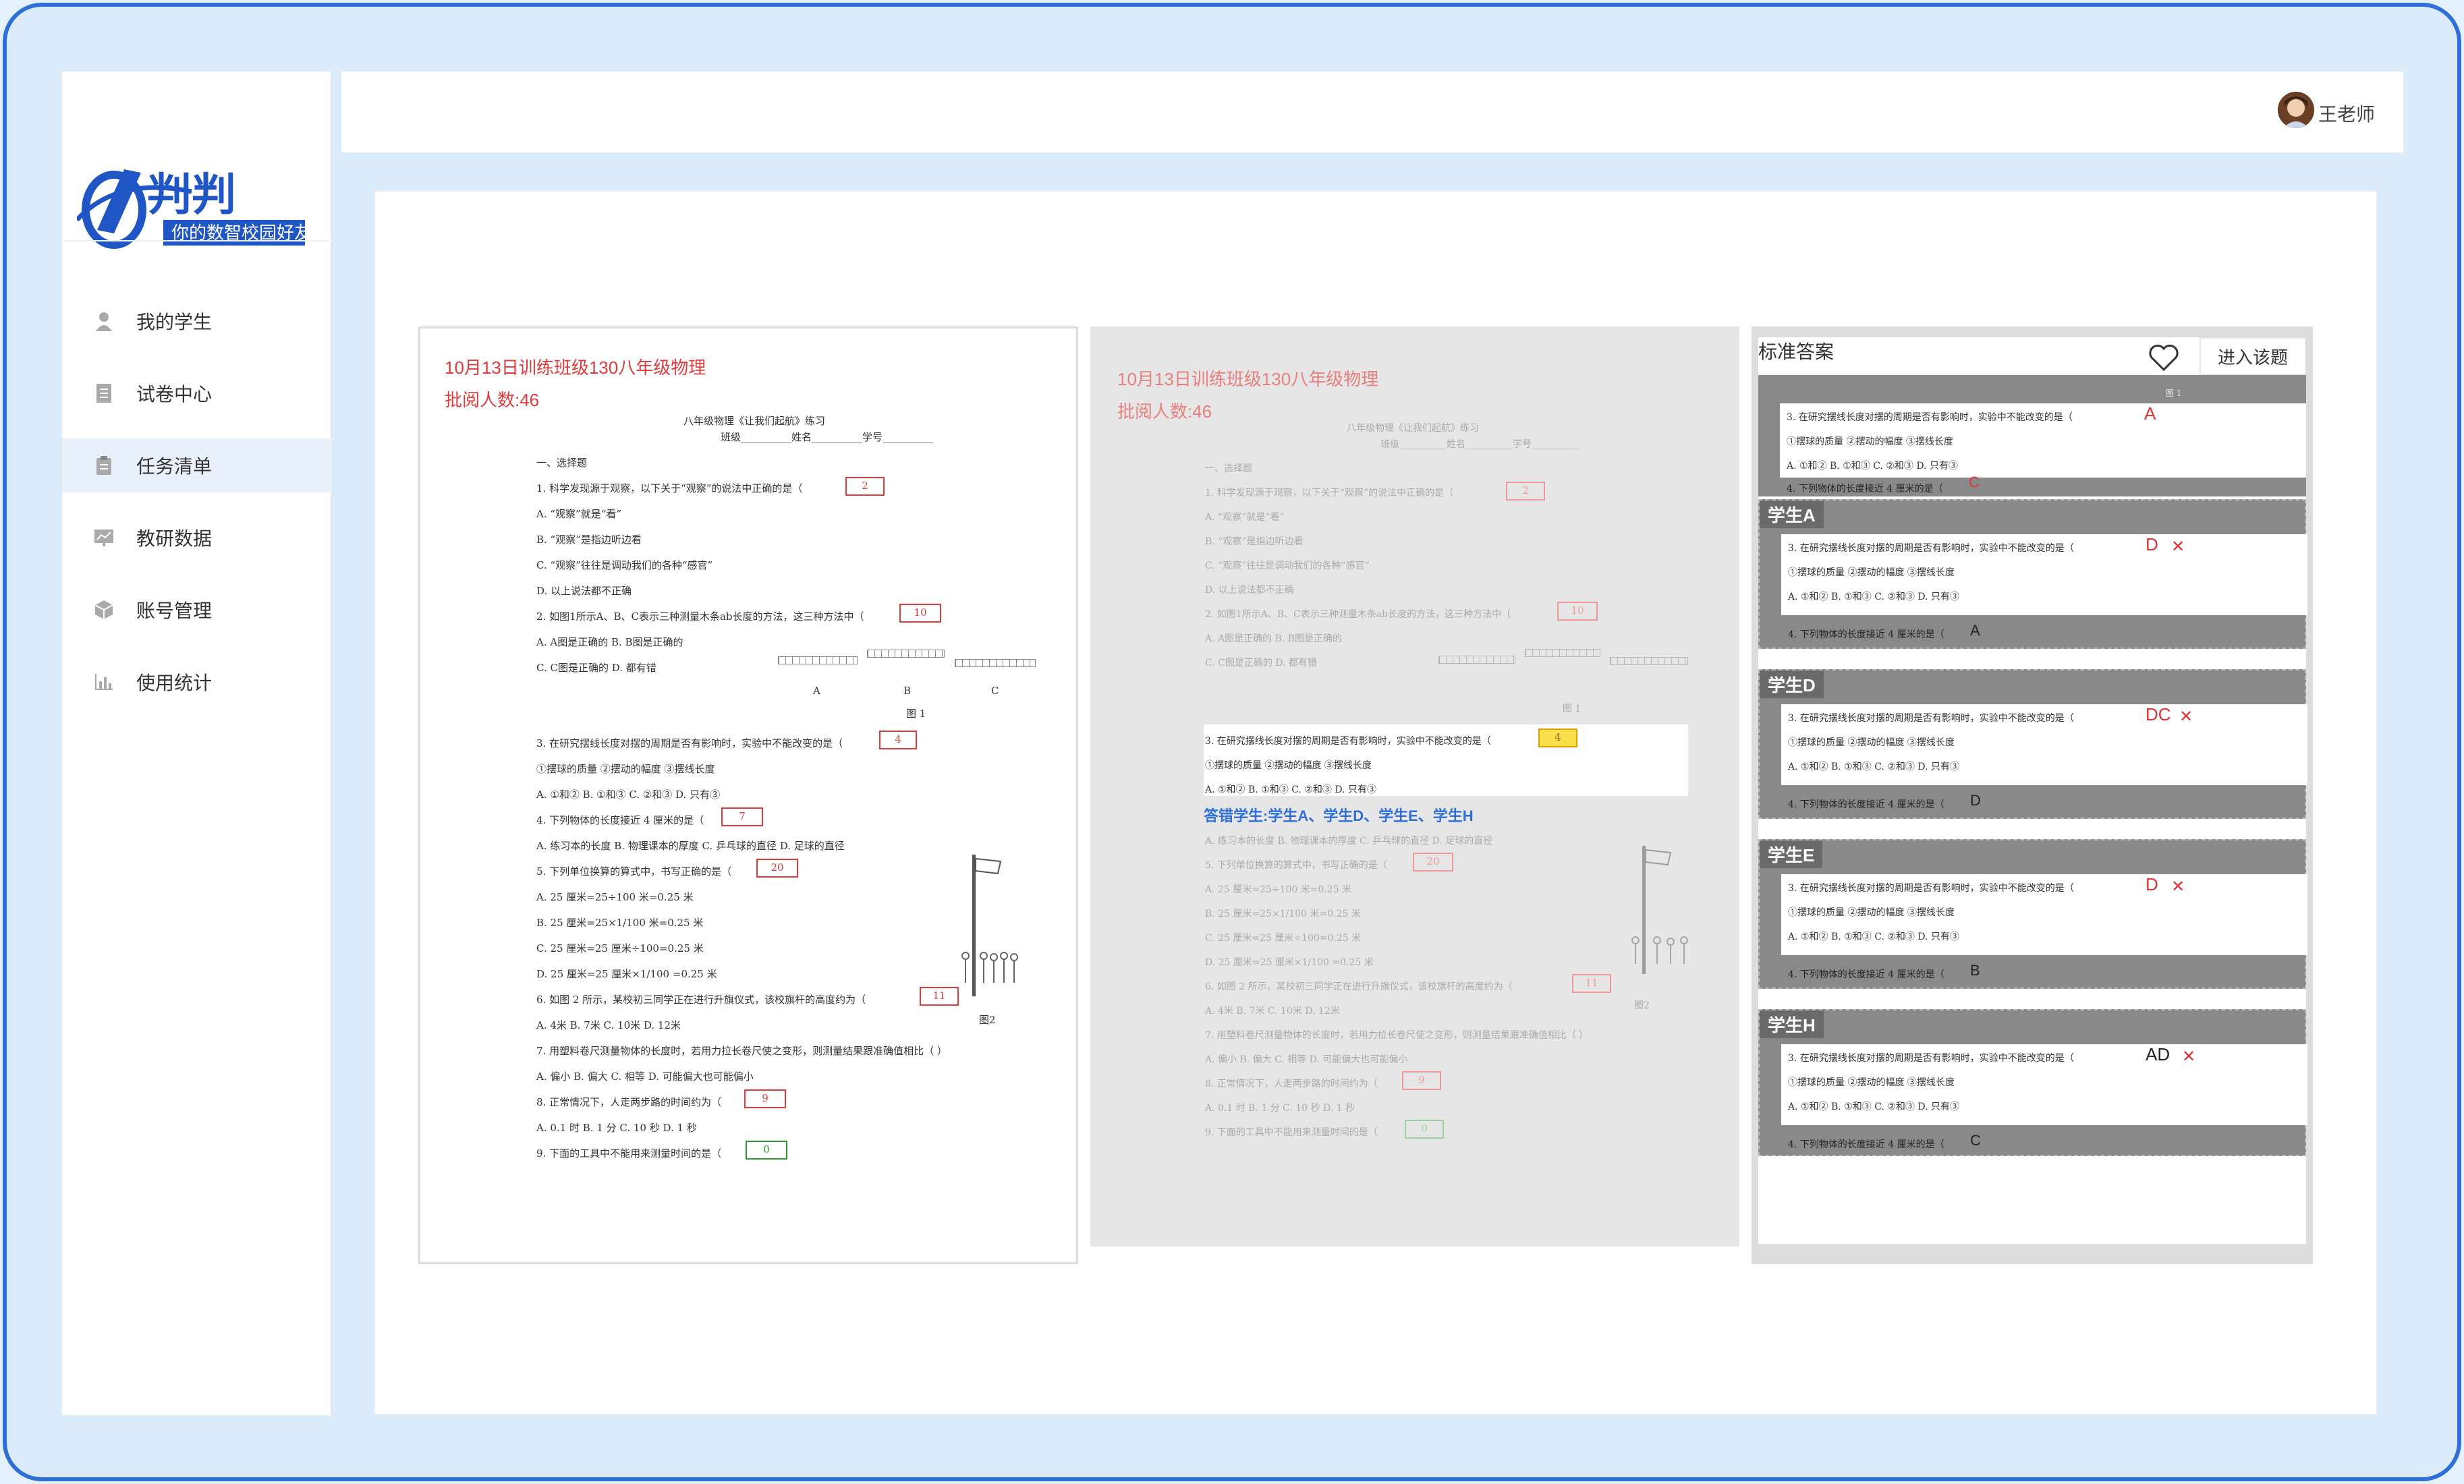 Image resolution: width=2464 pixels, height=1484 pixels. What do you see at coordinates (615, 897) in the screenshot?
I see `option: A. 25 厘米=25÷100 米=0.25 米` at bounding box center [615, 897].